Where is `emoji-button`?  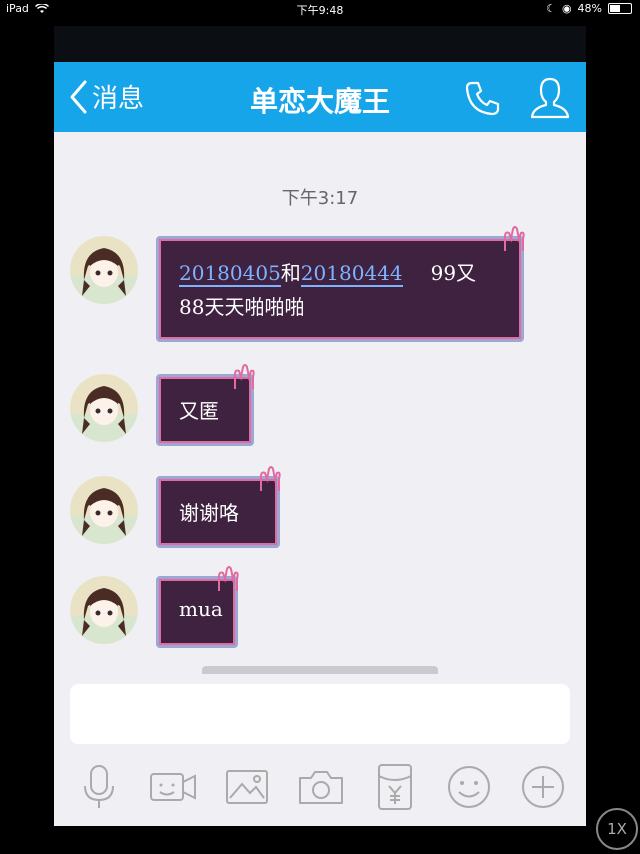
emoji-button is located at coordinates (469, 787).